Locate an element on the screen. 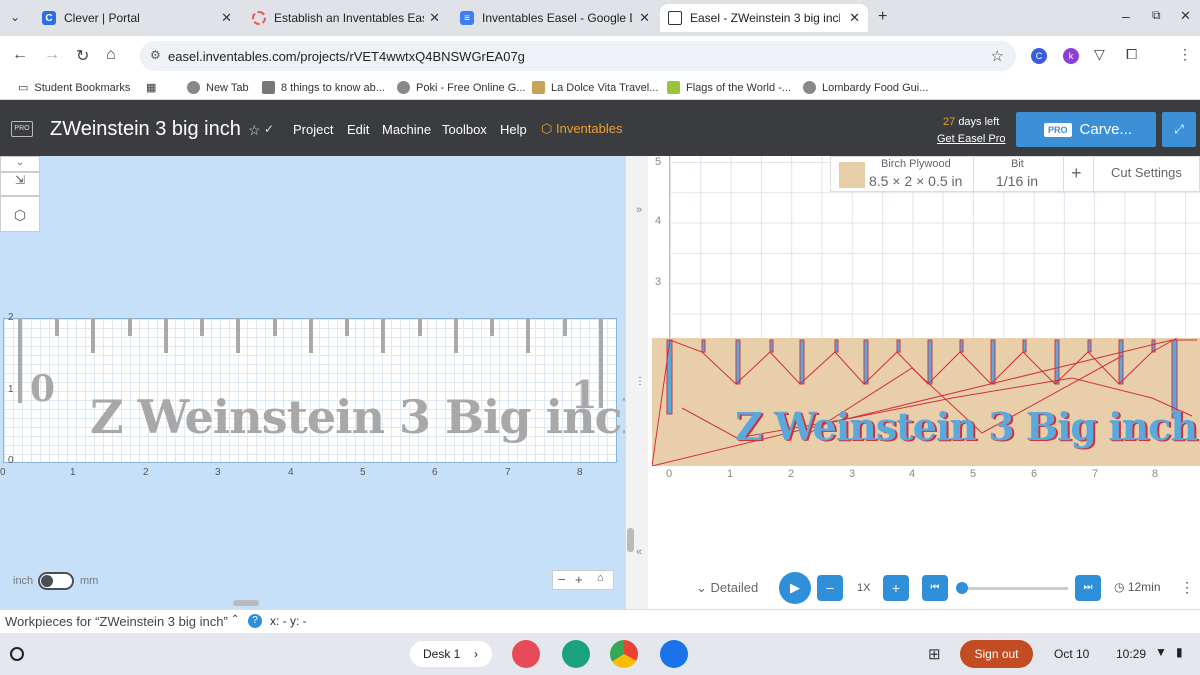 This screenshot has width=1200, height=675. reload-icon: ↻ is located at coordinates (82, 56).